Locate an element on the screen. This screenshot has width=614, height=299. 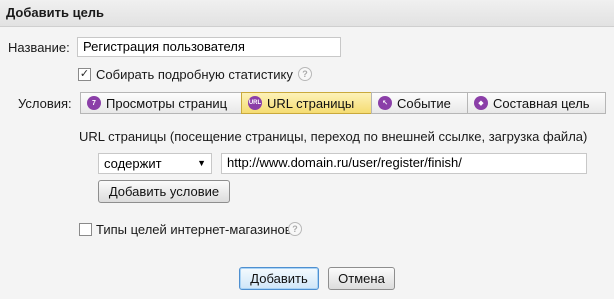
add-button: Добавить is located at coordinates (279, 278).